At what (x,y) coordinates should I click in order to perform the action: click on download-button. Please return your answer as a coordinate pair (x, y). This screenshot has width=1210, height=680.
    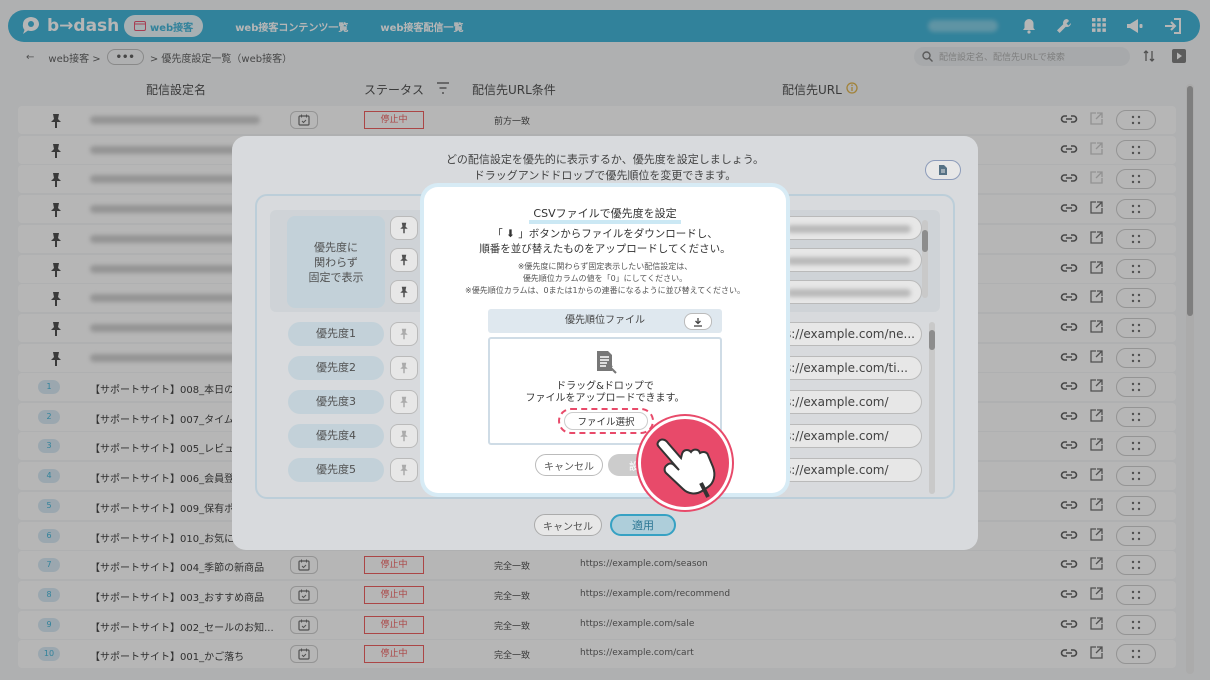
    Looking at the image, I should click on (698, 321).